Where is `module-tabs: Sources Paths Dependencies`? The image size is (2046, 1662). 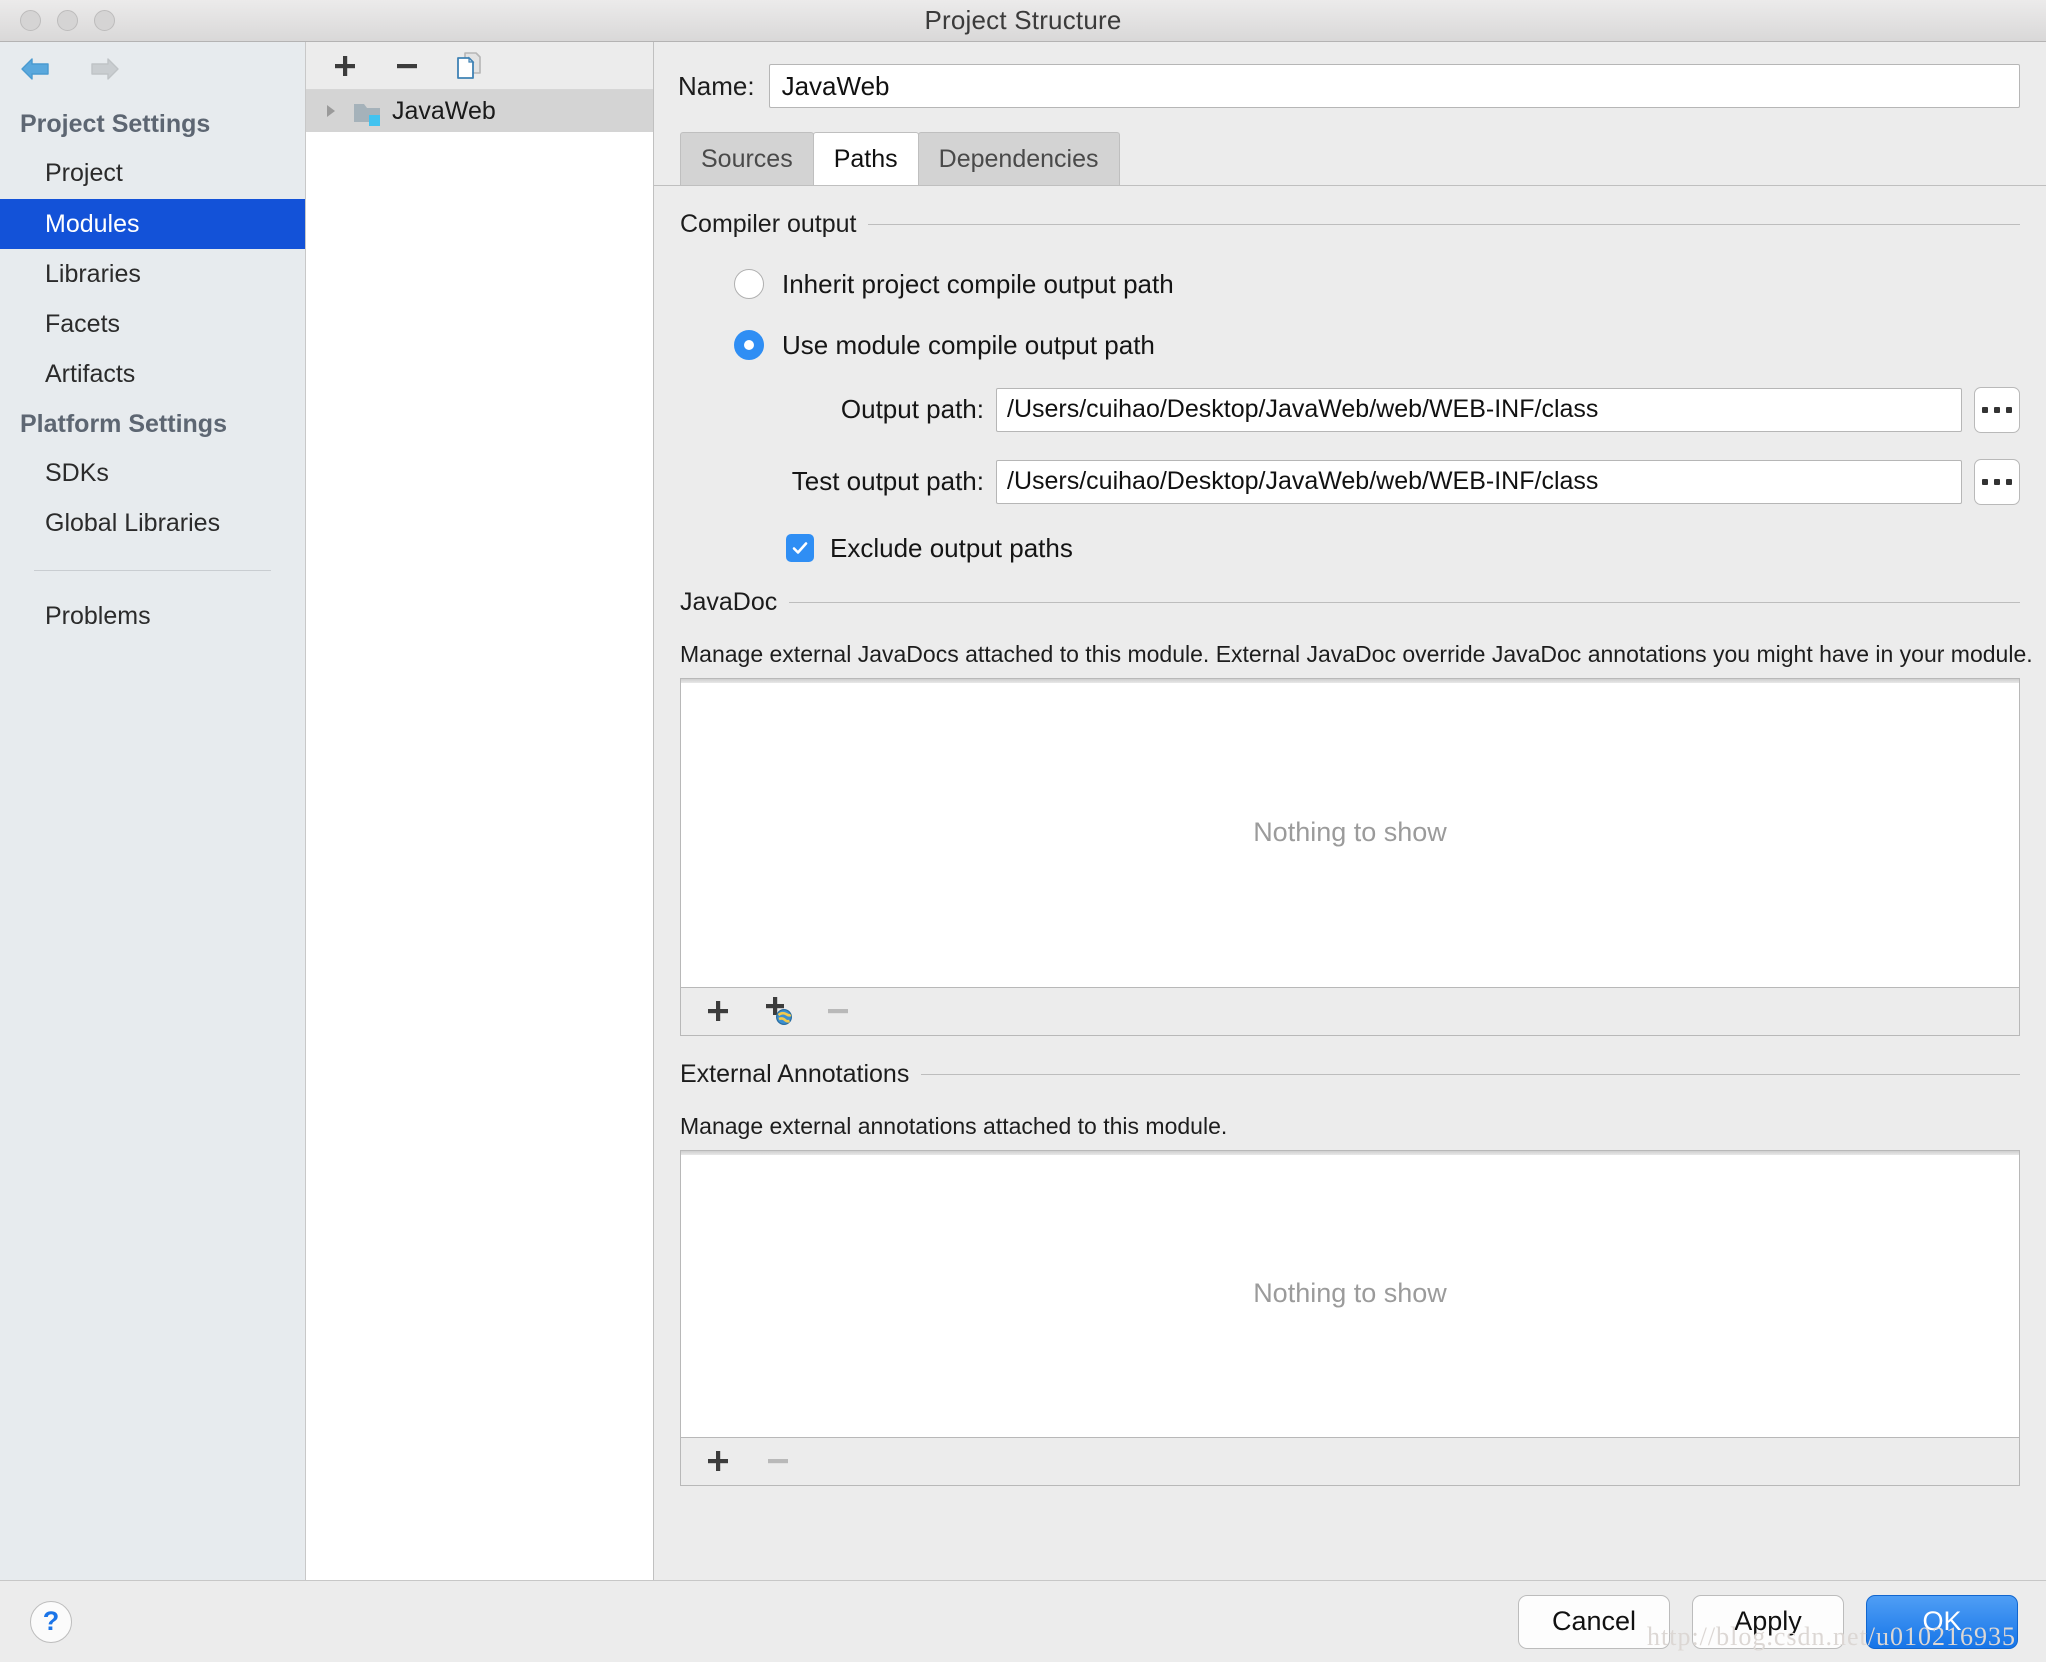
module-tabs: Sources Paths Dependencies is located at coordinates (1350, 146).